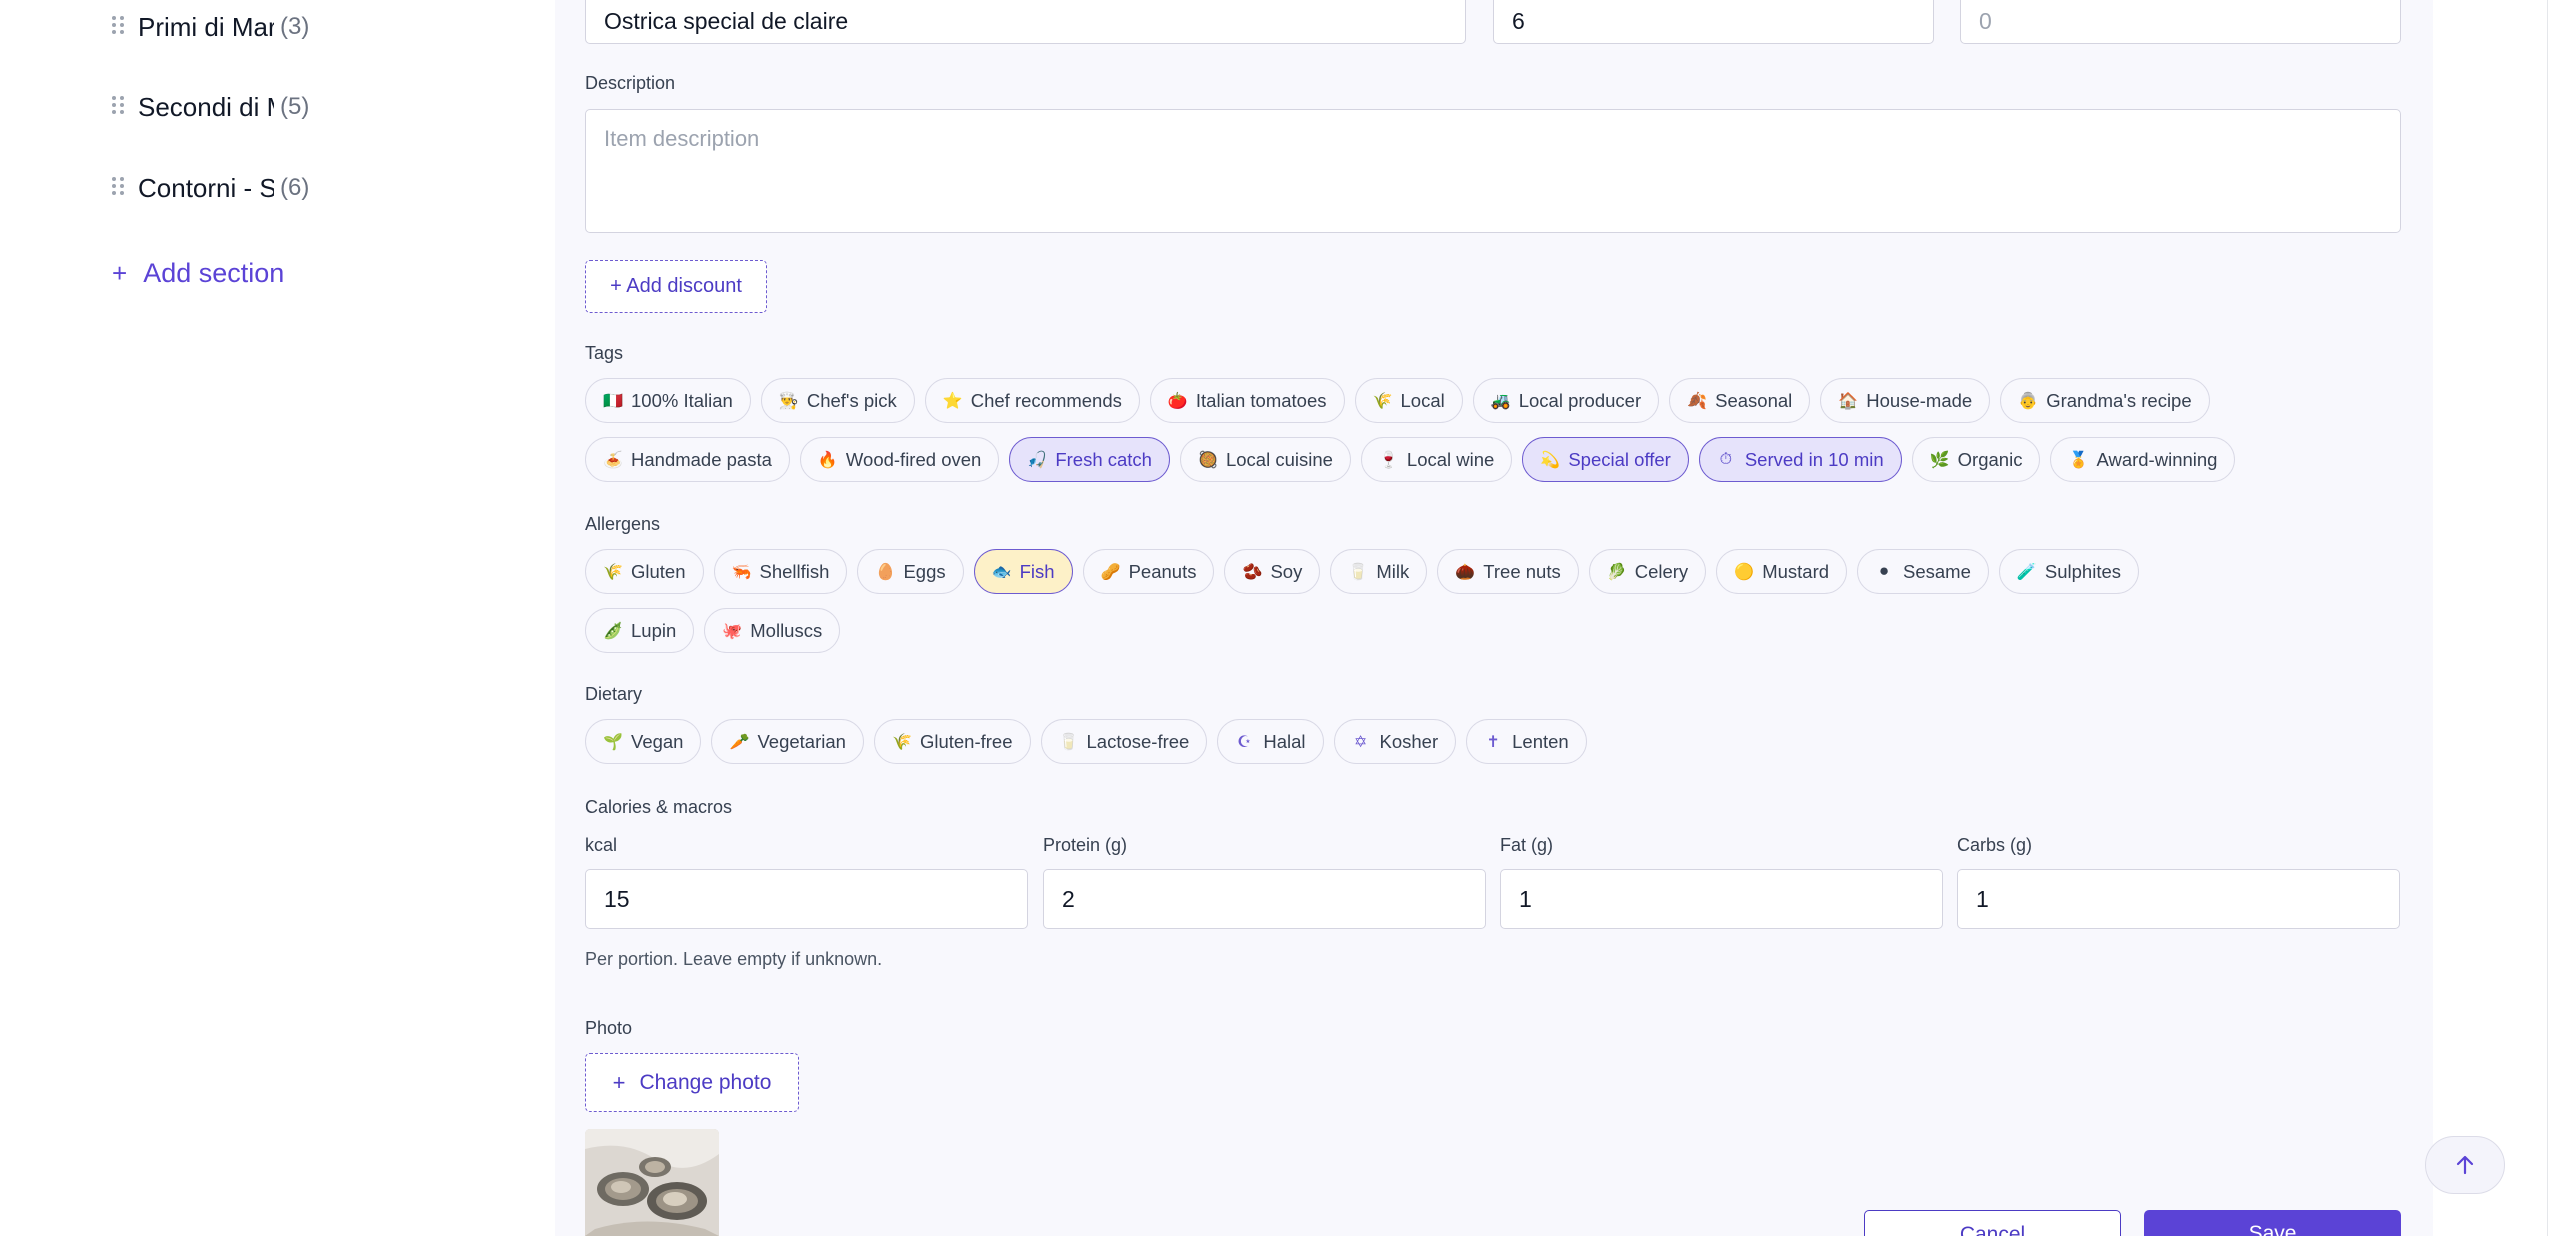 The height and width of the screenshot is (1236, 2557). What do you see at coordinates (2180, 22) in the screenshot?
I see `item-secondary-price-input: 0` at bounding box center [2180, 22].